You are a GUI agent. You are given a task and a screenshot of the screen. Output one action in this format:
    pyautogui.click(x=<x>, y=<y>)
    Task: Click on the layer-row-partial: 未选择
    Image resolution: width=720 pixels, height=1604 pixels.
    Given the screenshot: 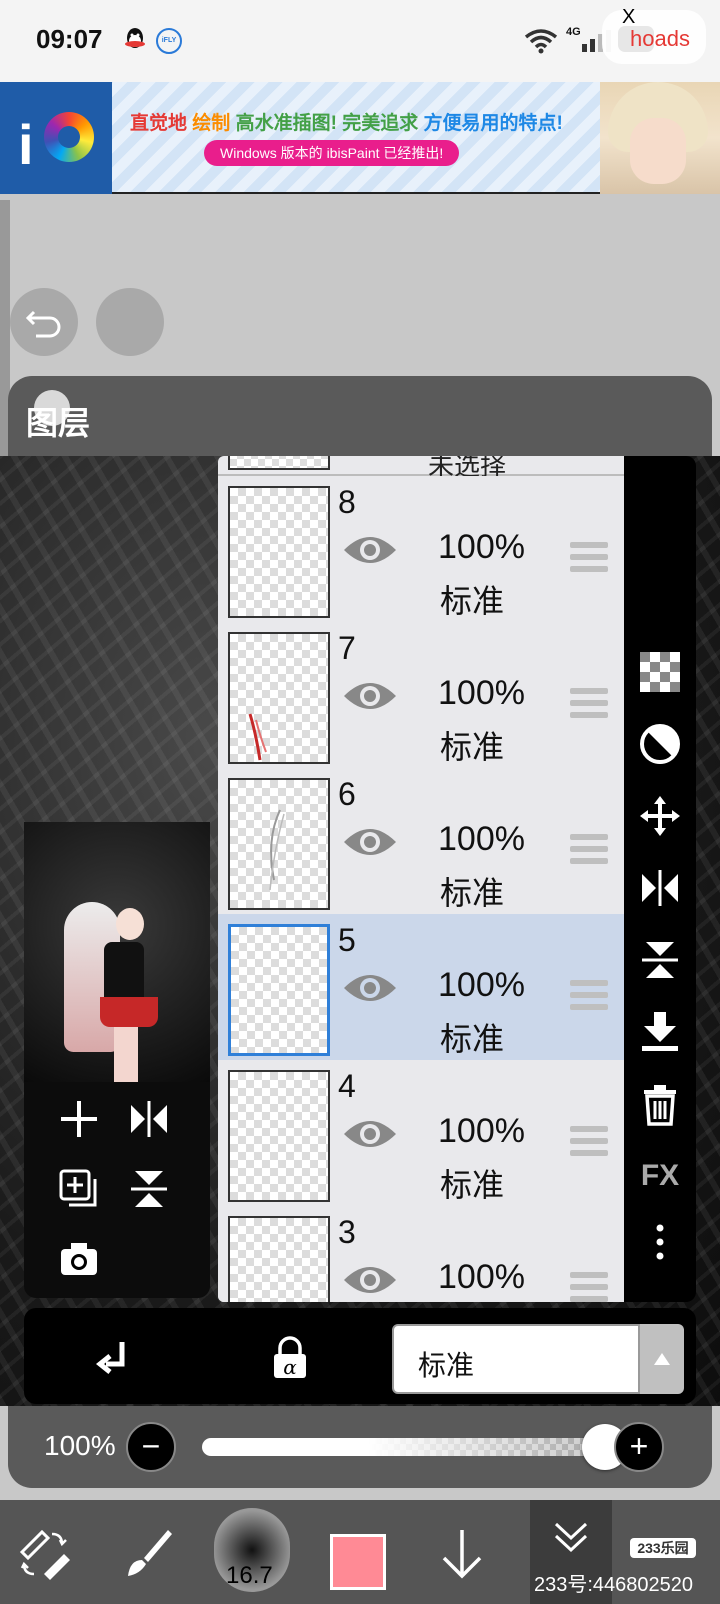 What is the action you would take?
    pyautogui.click(x=421, y=468)
    